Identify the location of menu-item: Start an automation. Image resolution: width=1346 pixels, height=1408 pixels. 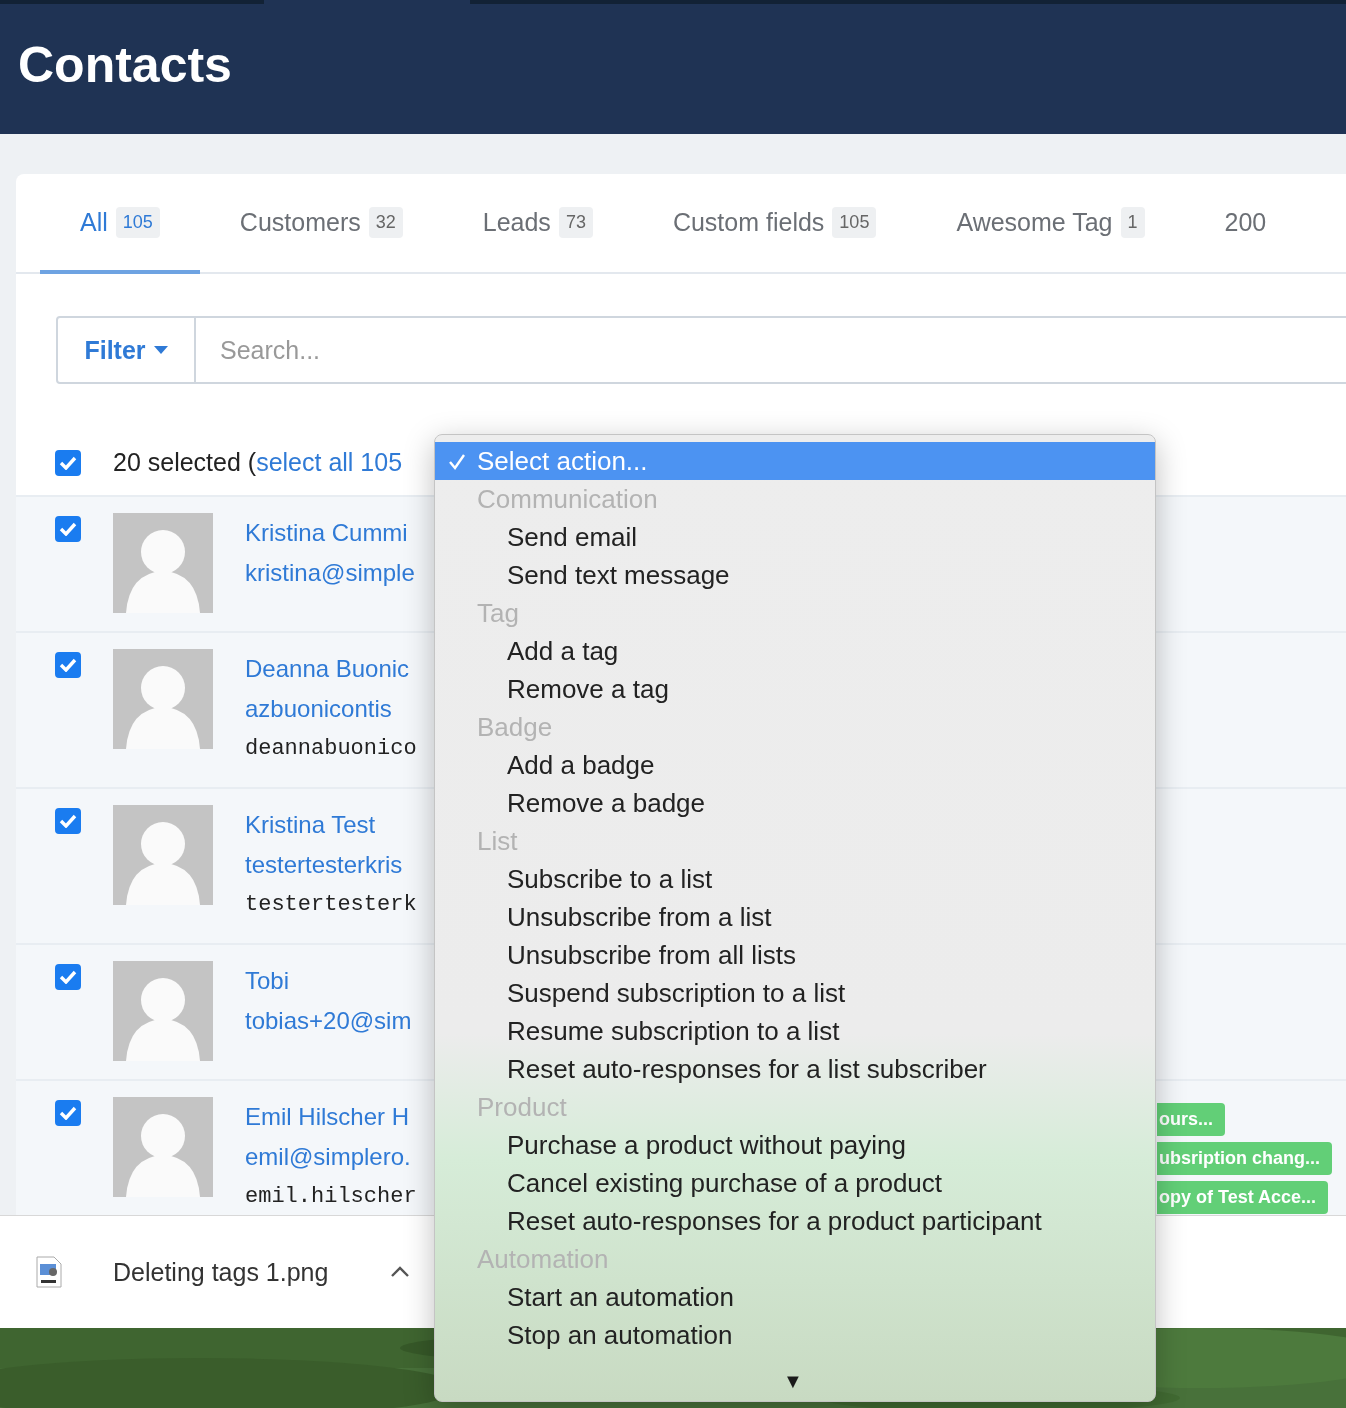
(795, 1297).